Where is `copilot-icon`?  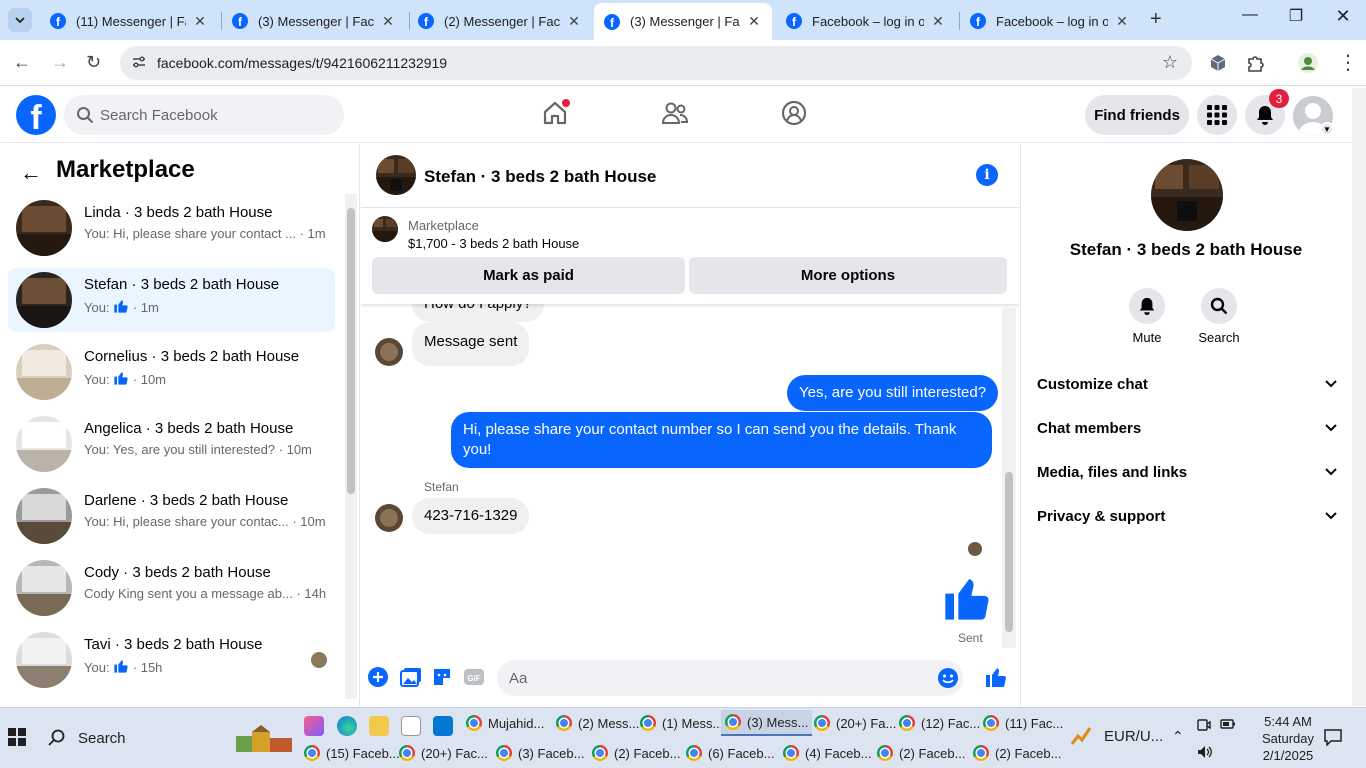
copilot-icon is located at coordinates (314, 726).